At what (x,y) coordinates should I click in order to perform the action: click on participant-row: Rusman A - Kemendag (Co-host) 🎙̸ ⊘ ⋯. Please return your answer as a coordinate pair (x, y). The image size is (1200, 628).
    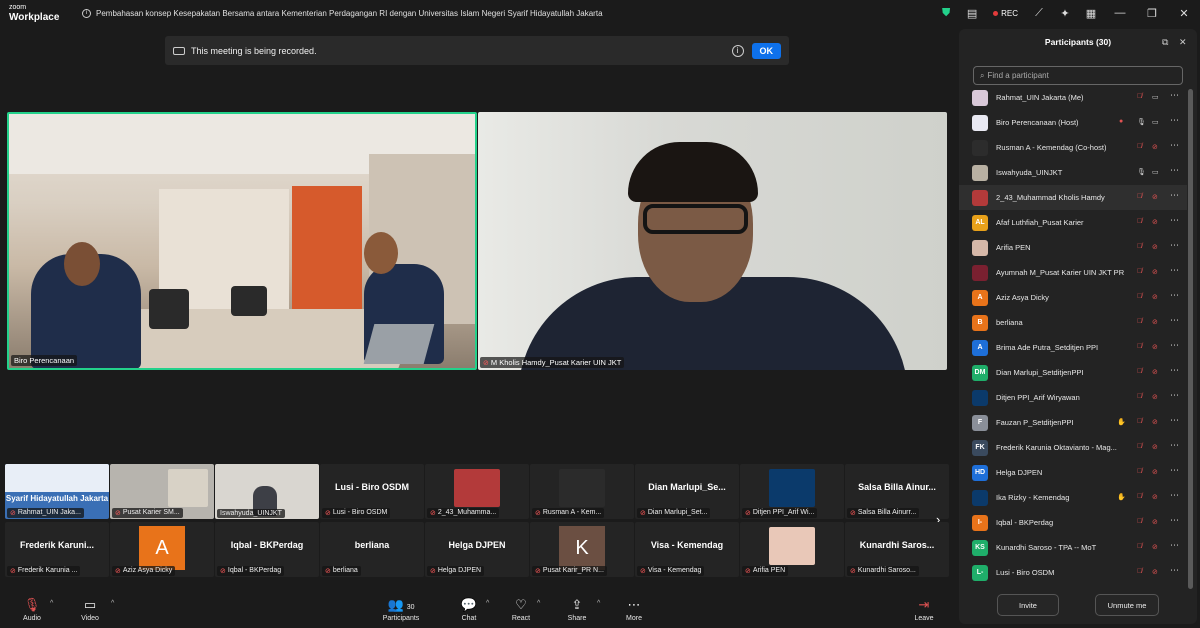
    Looking at the image, I should click on (1073, 147).